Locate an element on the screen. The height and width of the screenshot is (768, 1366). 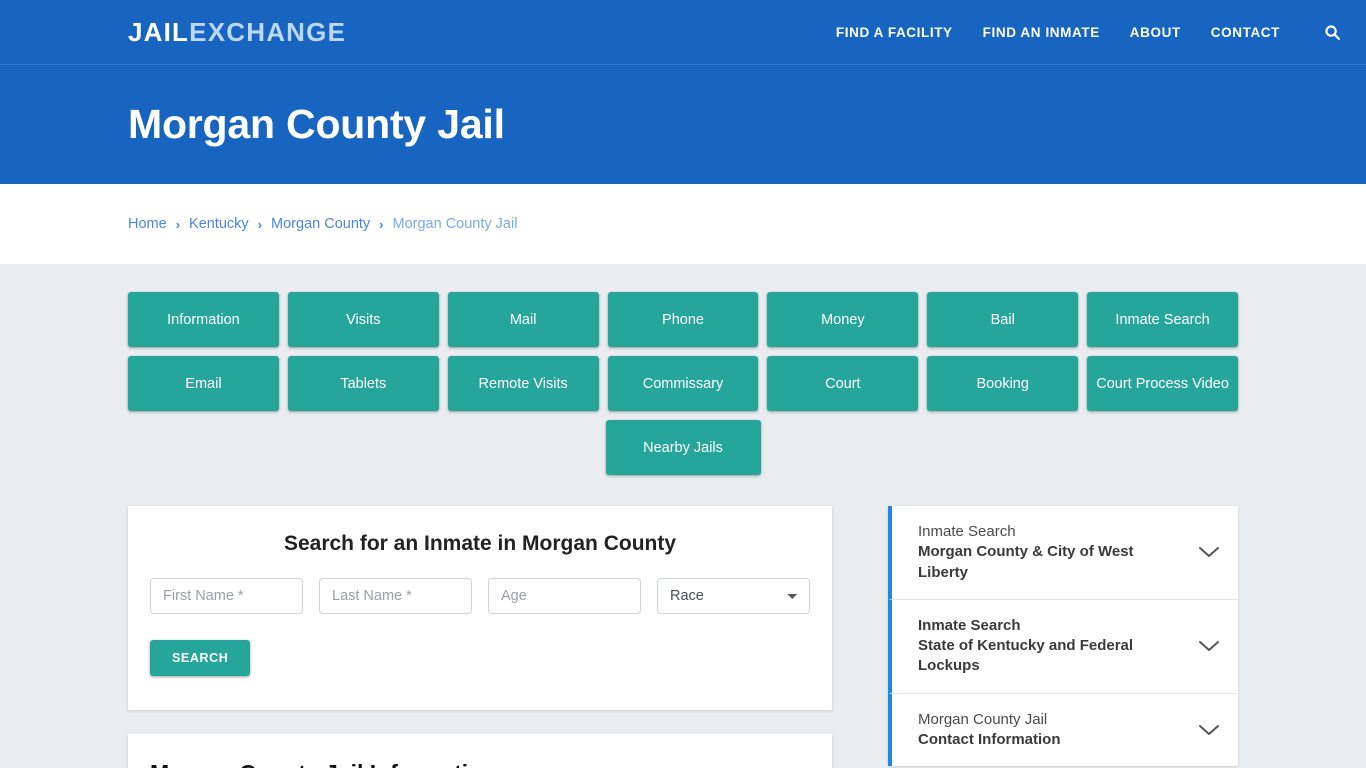
quicklink-tablets: Tablets is located at coordinates (363, 383).